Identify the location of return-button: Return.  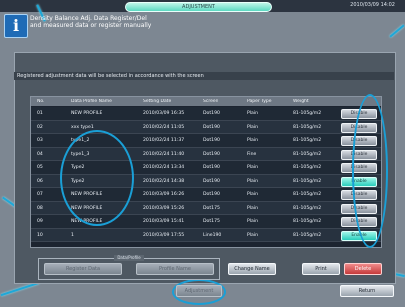
(367, 291).